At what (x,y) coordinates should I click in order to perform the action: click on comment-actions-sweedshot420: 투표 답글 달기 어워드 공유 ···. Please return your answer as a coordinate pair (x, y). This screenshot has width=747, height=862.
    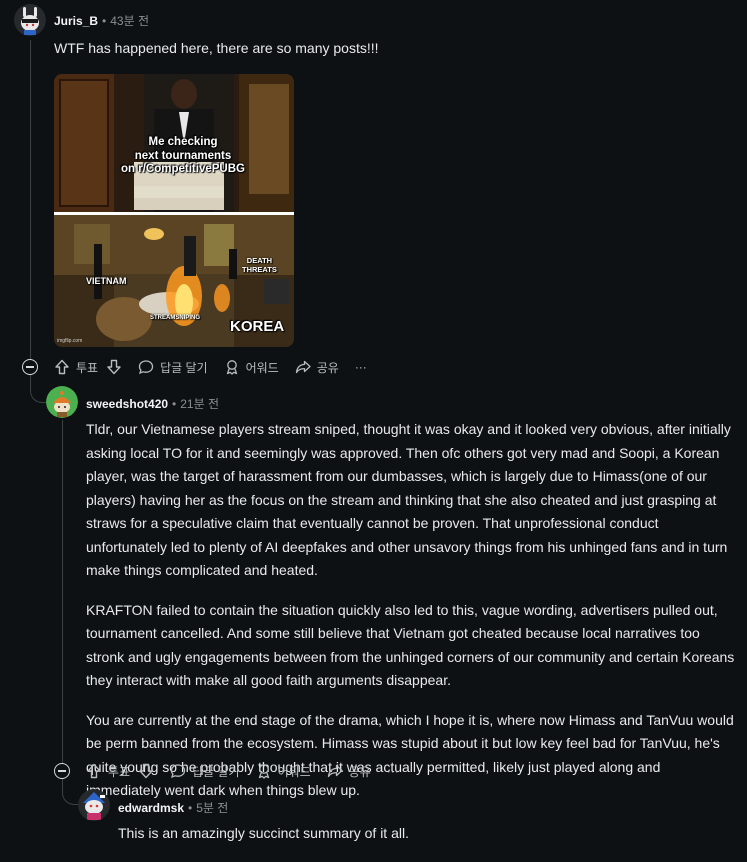
    Looking at the image, I should click on (242, 771).